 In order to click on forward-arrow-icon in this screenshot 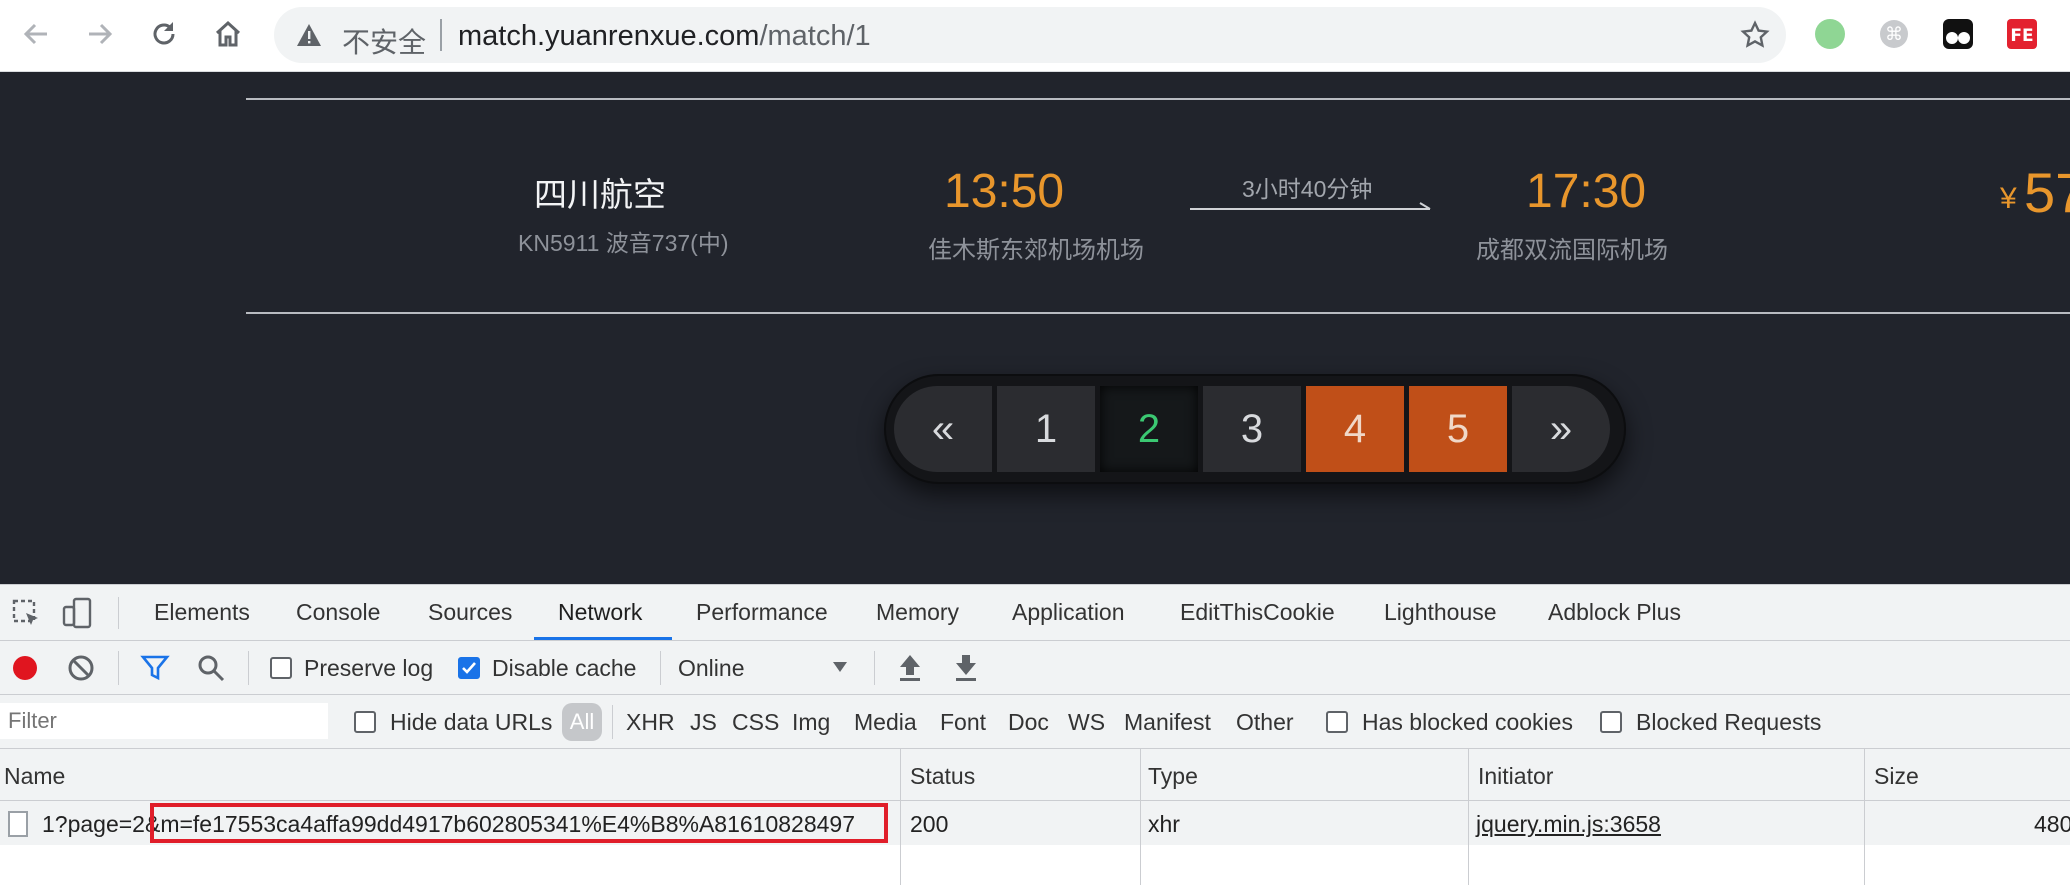, I will do `click(101, 34)`.